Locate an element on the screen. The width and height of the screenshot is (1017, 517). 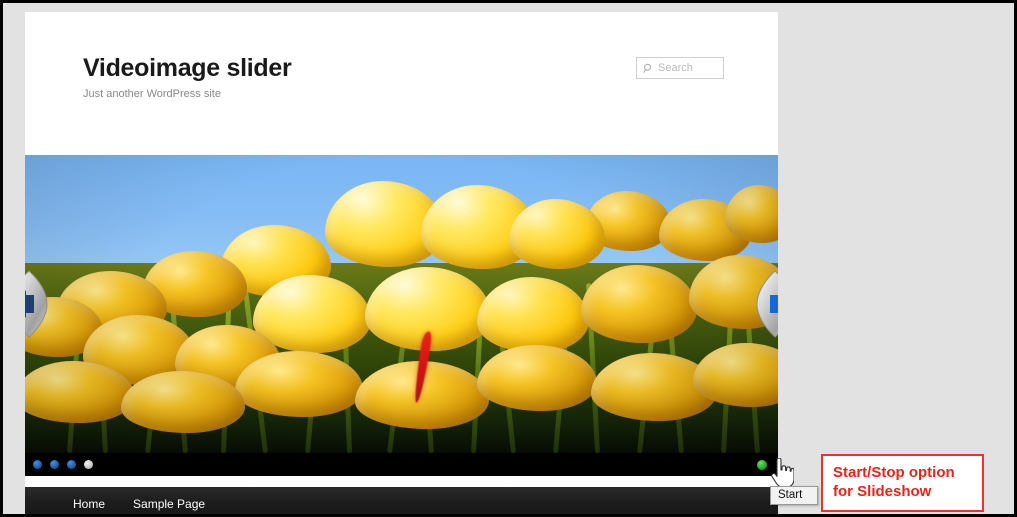
slider-prev-button is located at coordinates (36, 304).